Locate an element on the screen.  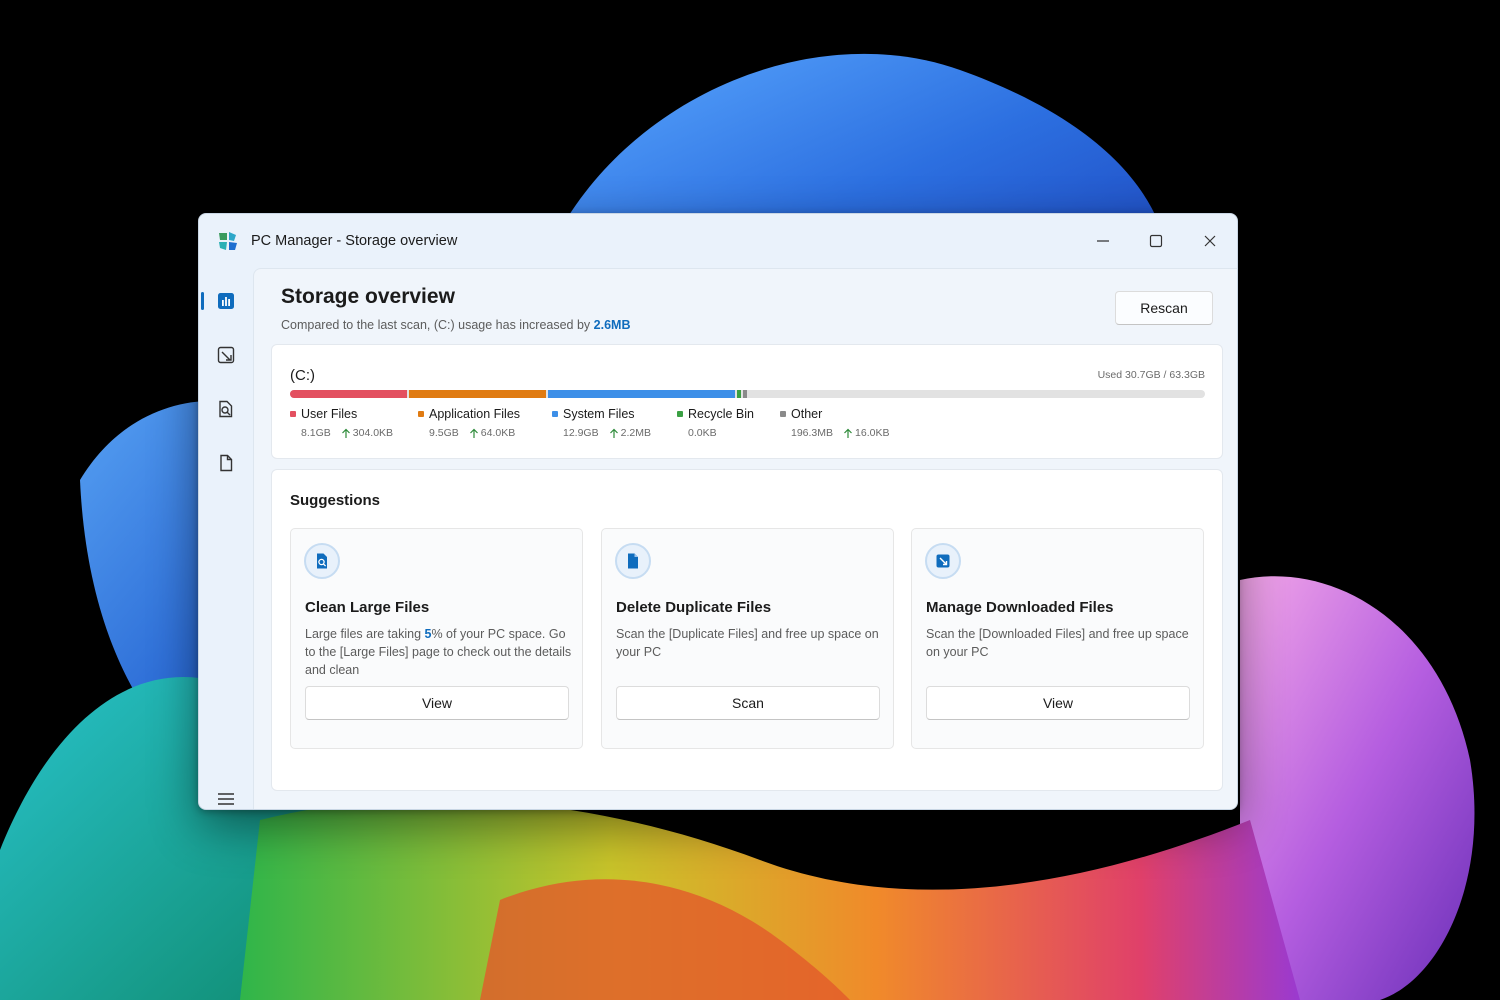
legend-label: System Files is located at coordinates (599, 414).